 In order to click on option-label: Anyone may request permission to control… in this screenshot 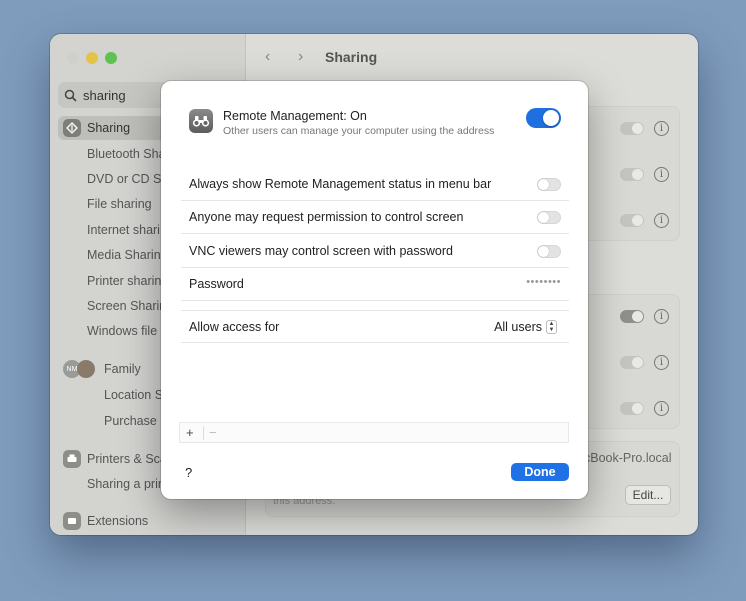, I will do `click(326, 217)`.